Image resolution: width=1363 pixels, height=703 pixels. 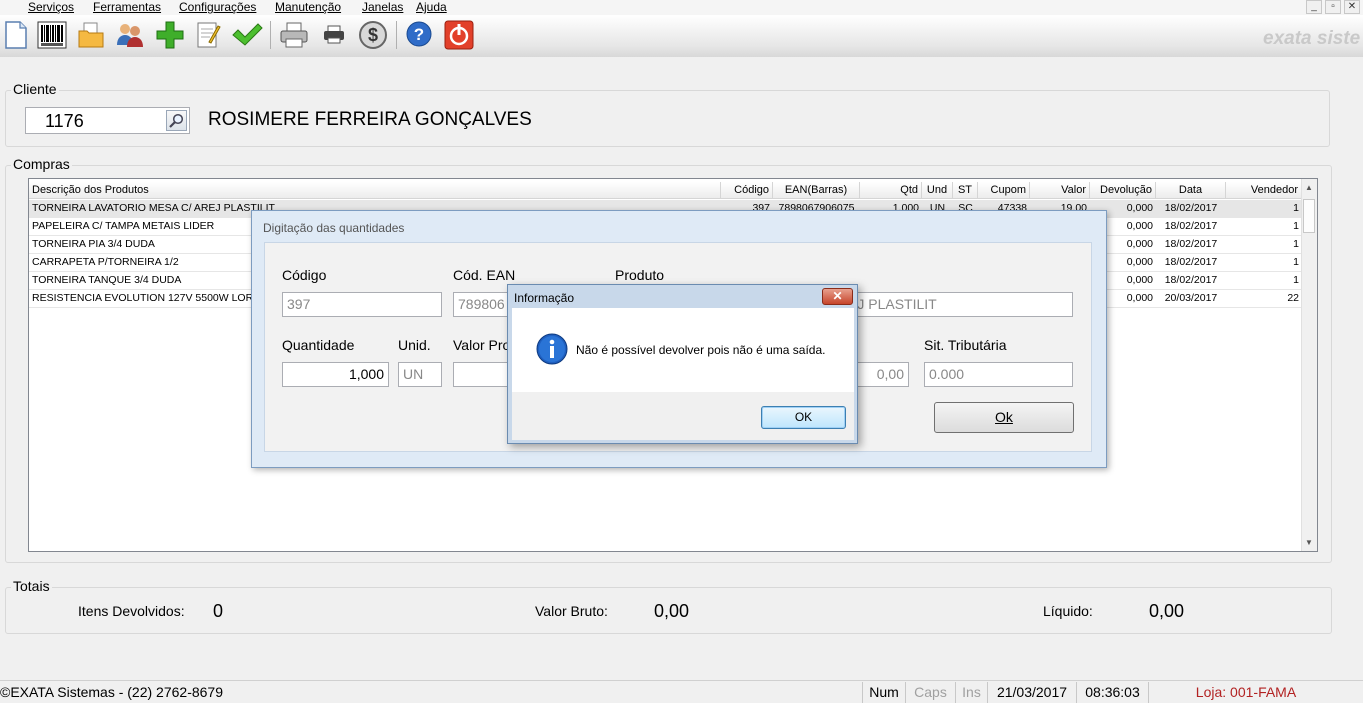 I want to click on scroll-up-icon: ▲, so click(x=1309, y=187).